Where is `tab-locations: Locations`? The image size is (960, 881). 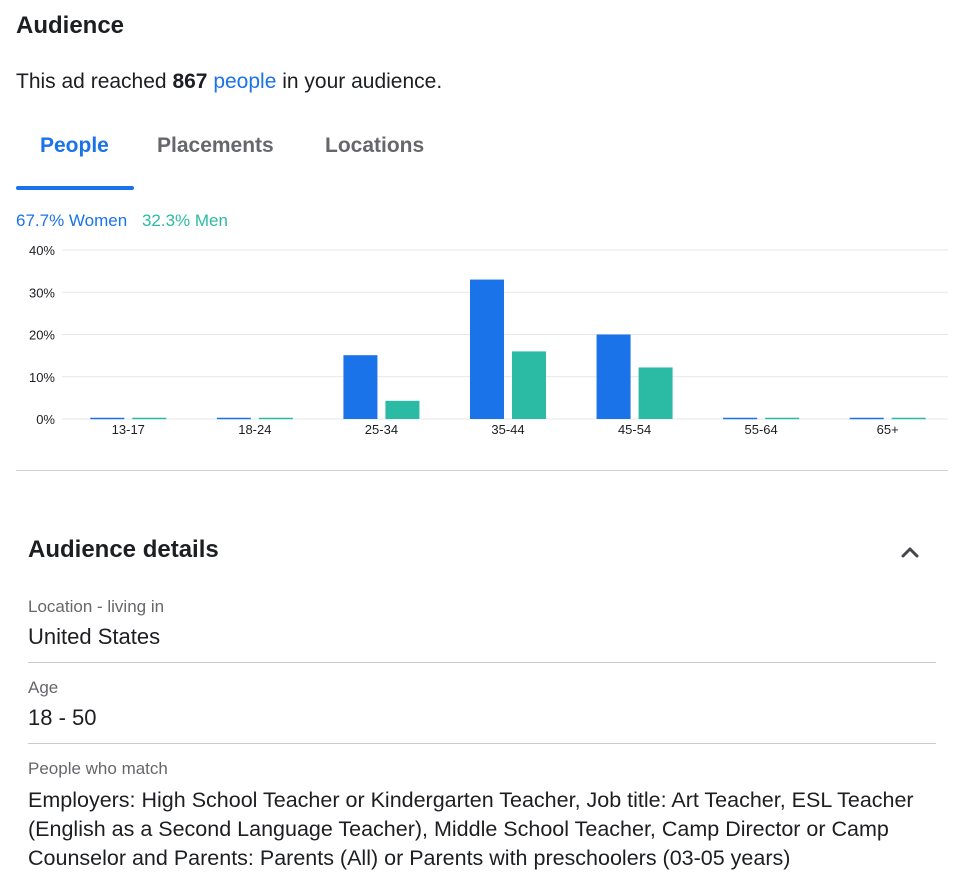
tab-locations: Locations is located at coordinates (374, 146).